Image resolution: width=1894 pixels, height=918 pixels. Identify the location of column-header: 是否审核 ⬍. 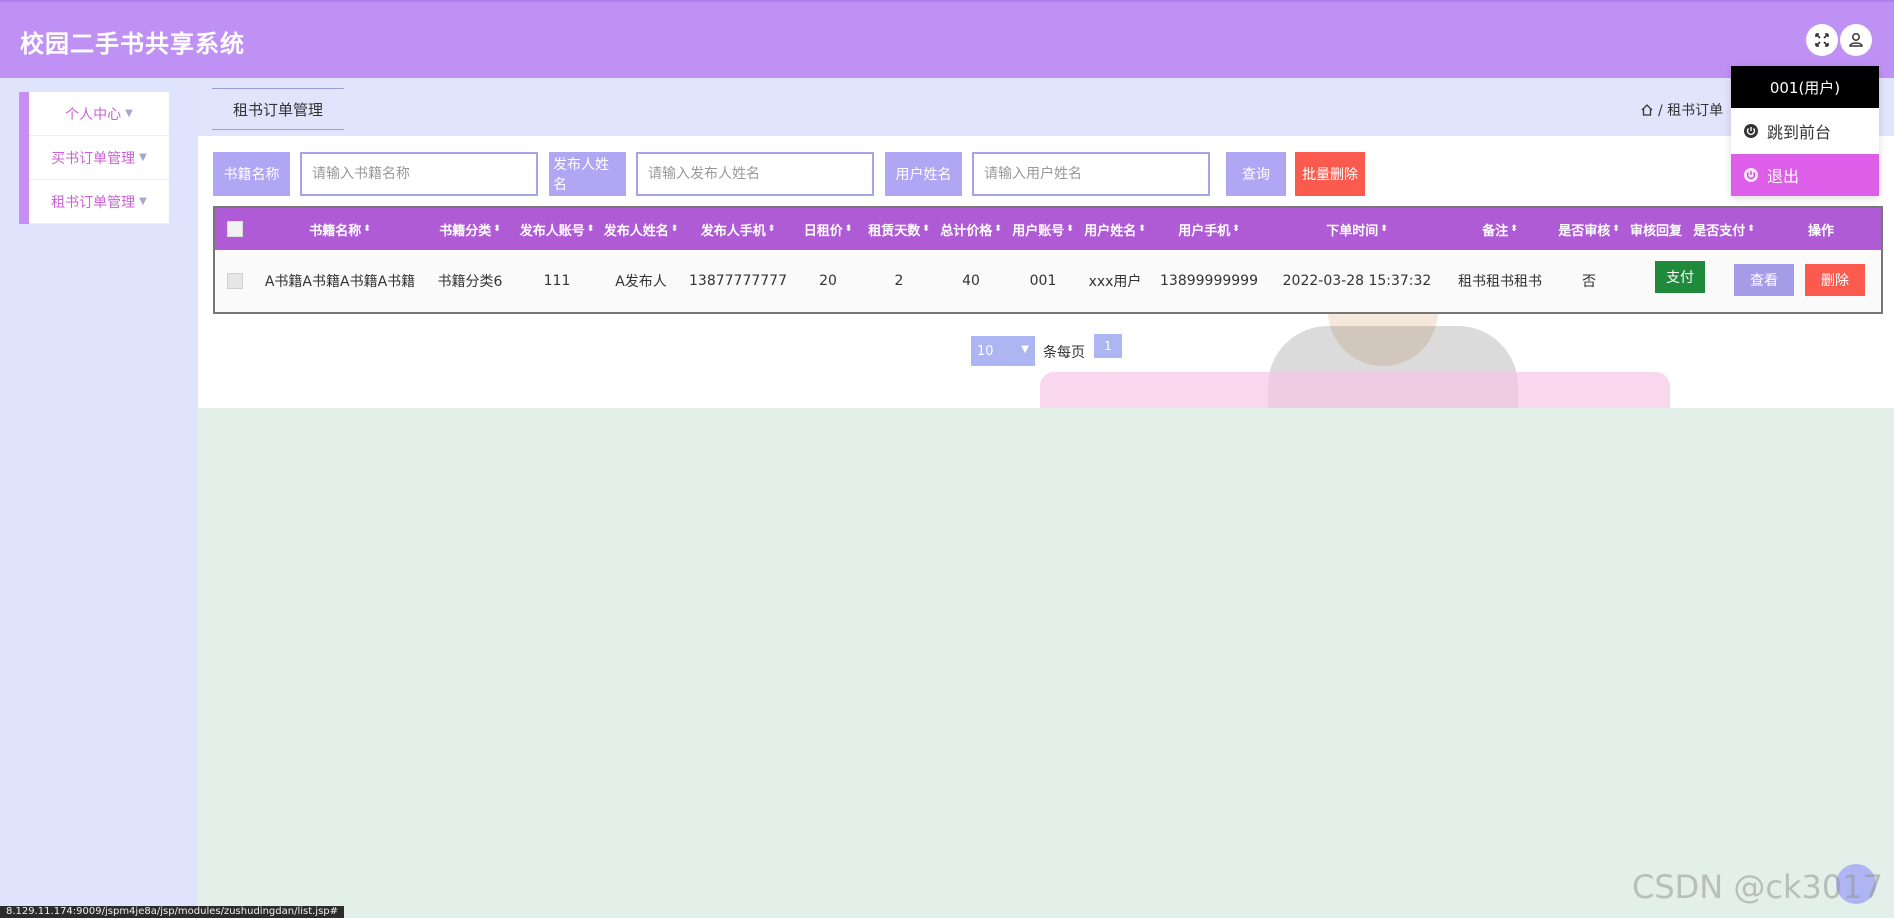
(1589, 229).